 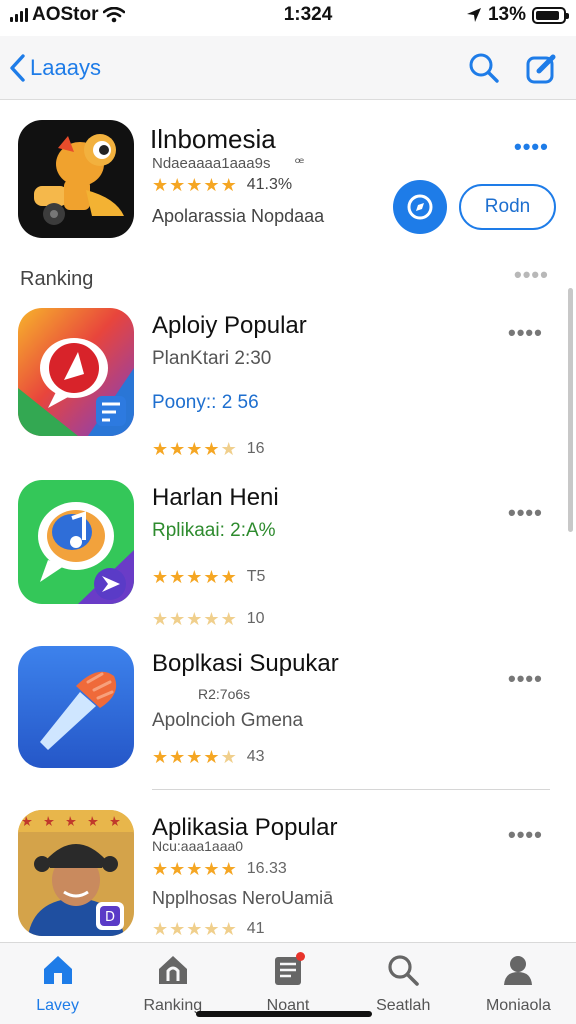 I want to click on navigation-bar: Laaays, so click(x=288, y=68).